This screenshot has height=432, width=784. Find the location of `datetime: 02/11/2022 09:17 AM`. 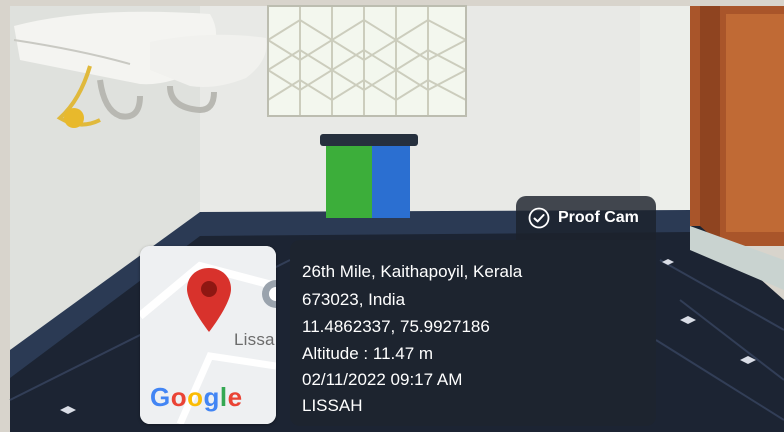

datetime: 02/11/2022 09:17 AM is located at coordinates (382, 379).